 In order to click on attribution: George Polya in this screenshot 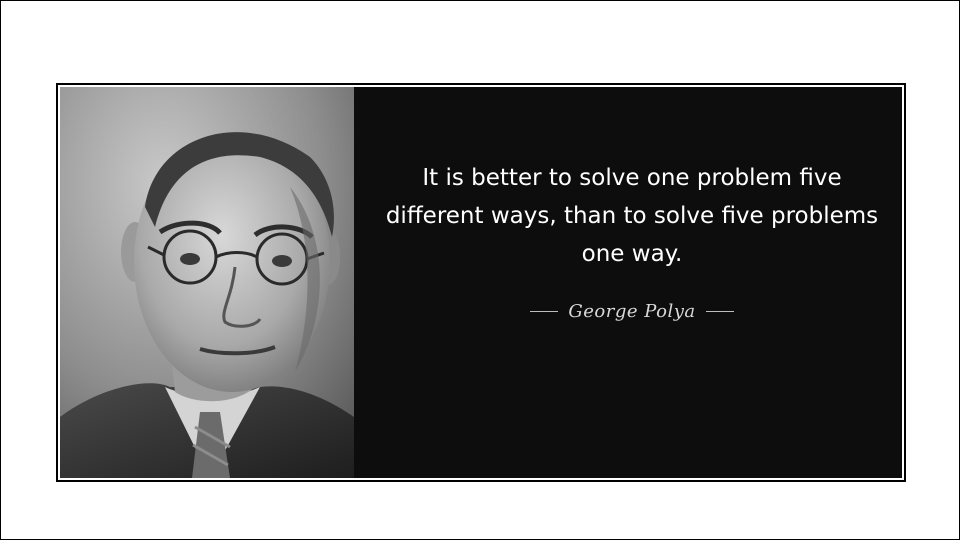, I will do `click(632, 311)`.